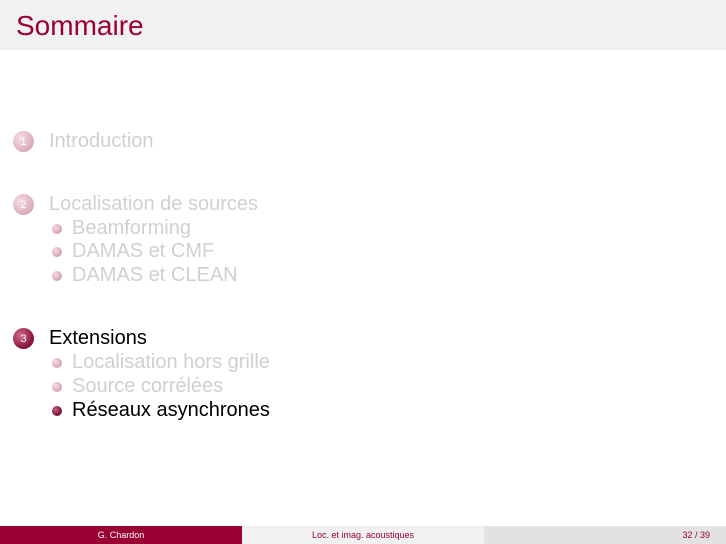  I want to click on toc-section-3: 3 Extensions, so click(80, 338).